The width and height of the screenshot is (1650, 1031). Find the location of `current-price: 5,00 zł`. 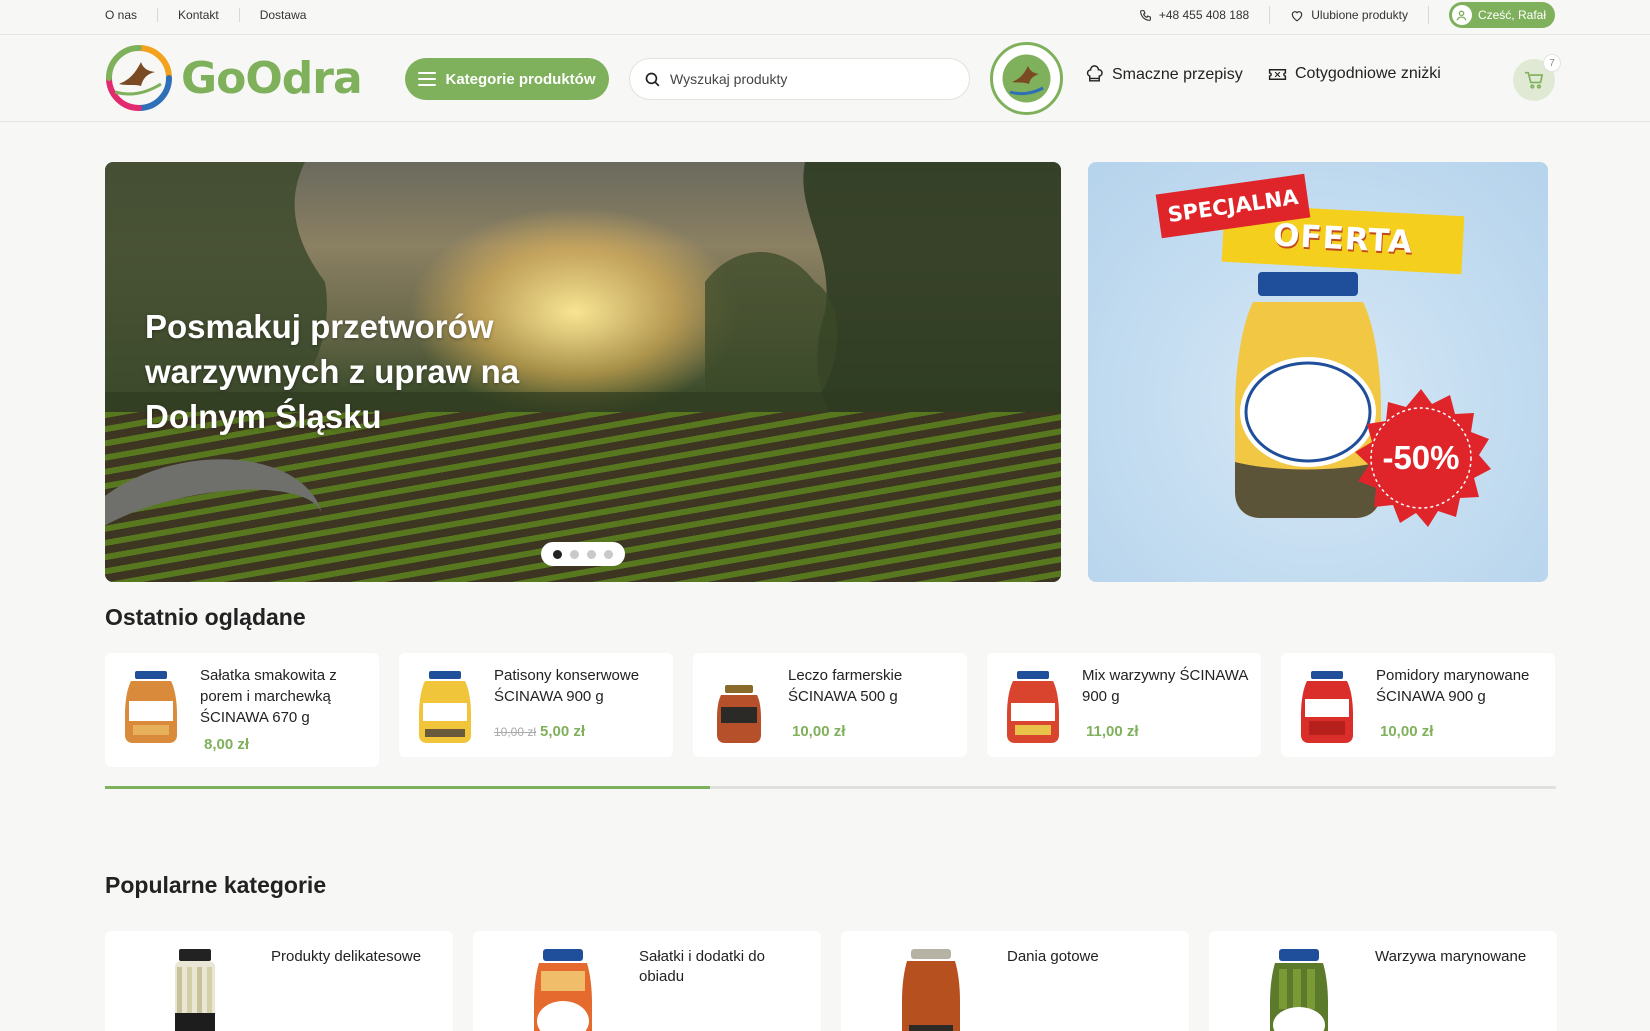

current-price: 5,00 zł is located at coordinates (563, 731).